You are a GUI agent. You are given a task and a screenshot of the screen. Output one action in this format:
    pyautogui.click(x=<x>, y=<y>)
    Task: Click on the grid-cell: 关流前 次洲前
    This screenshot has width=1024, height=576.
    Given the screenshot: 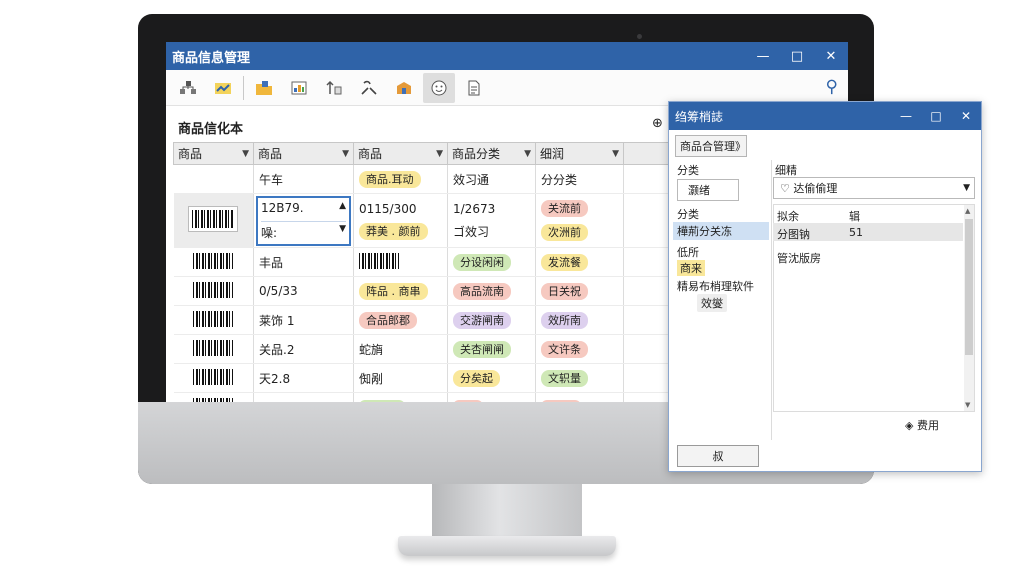 What is the action you would take?
    pyautogui.click(x=579, y=220)
    